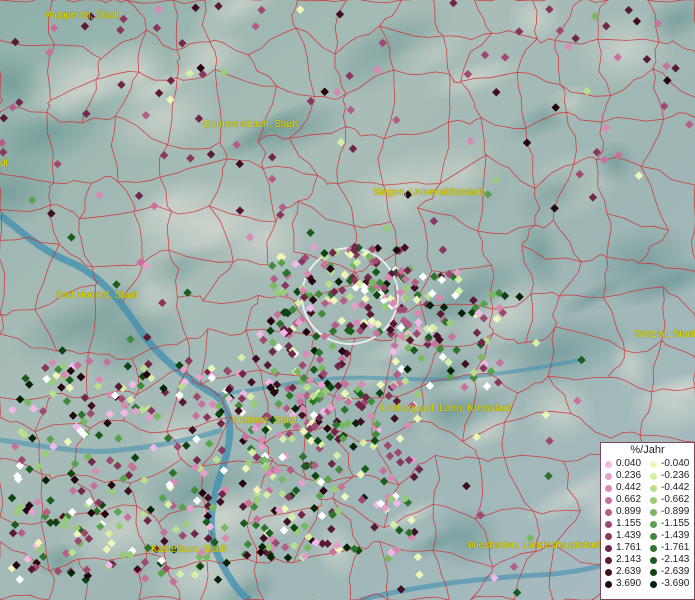  I want to click on city-label-wiesbaden: Wiesbaden, Landeshauptstadt, so click(535, 545).